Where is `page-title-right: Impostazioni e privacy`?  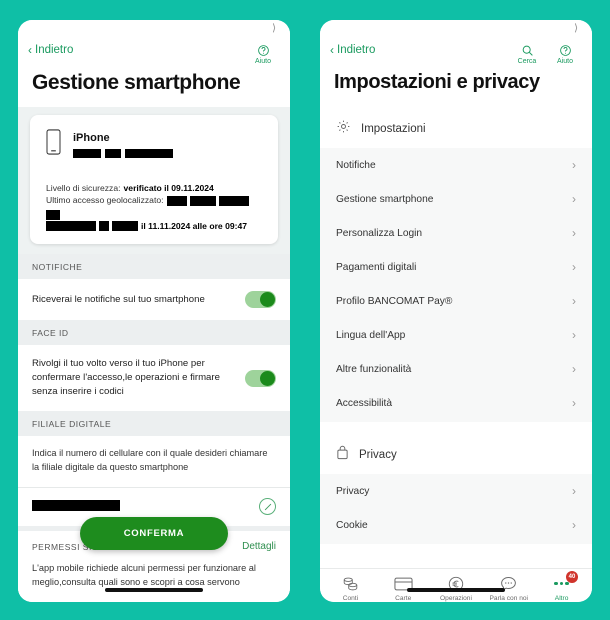 page-title-right: Impostazioni e privacy is located at coordinates (456, 85).